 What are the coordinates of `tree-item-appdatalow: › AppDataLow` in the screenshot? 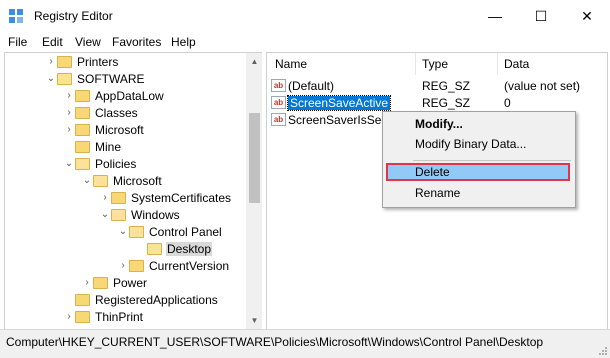 It's located at (114, 95).